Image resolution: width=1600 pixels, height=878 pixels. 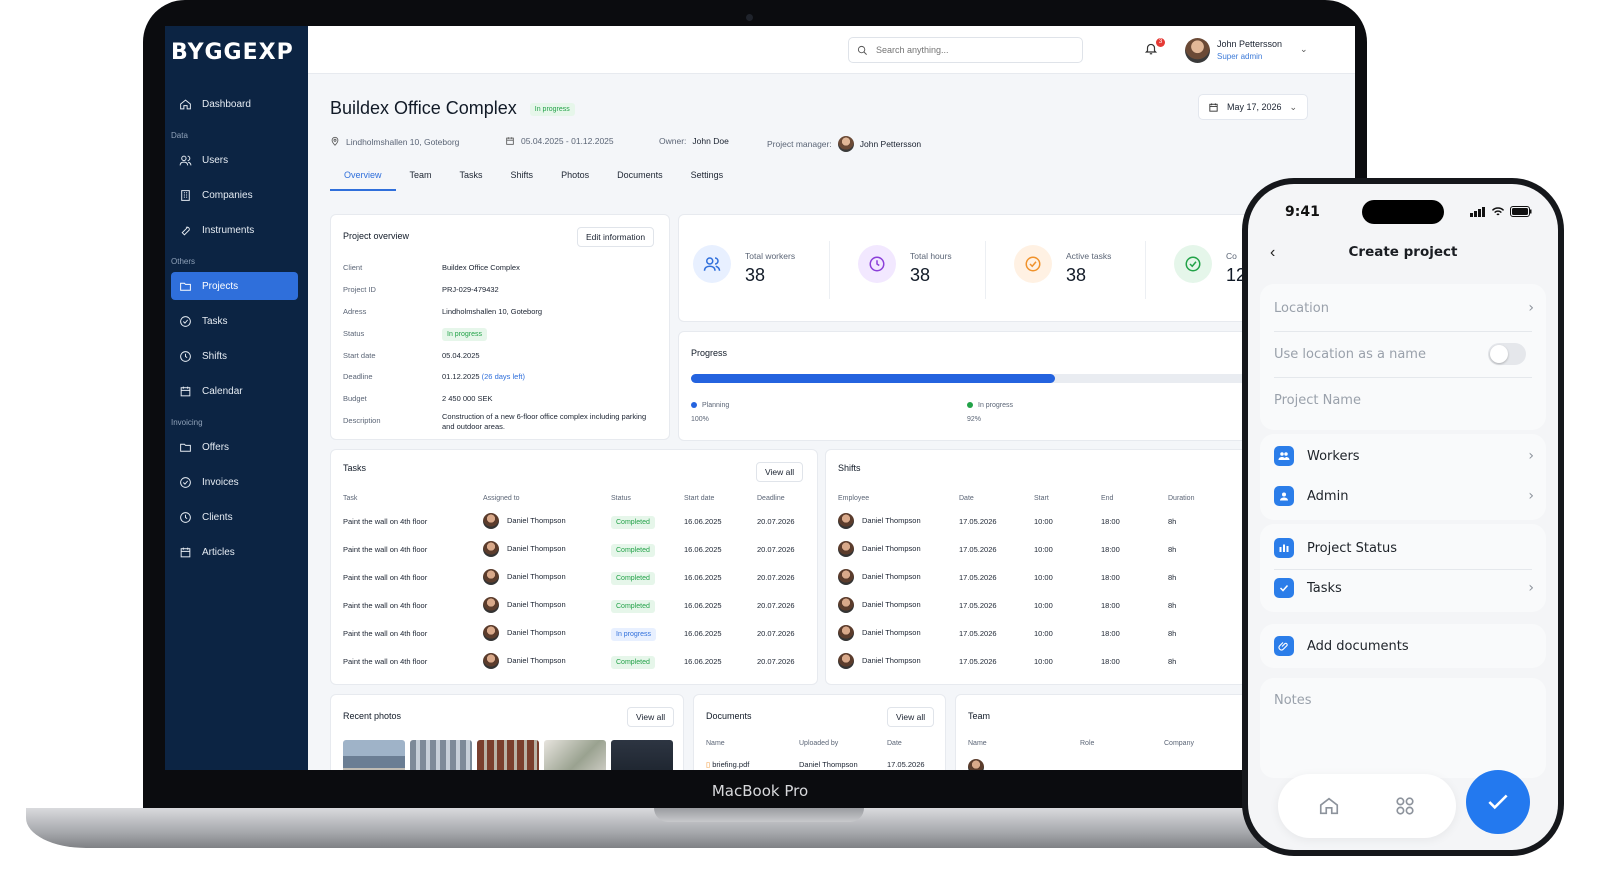 I want to click on date-picker: May 17, 2026 ⌄, so click(x=1253, y=107).